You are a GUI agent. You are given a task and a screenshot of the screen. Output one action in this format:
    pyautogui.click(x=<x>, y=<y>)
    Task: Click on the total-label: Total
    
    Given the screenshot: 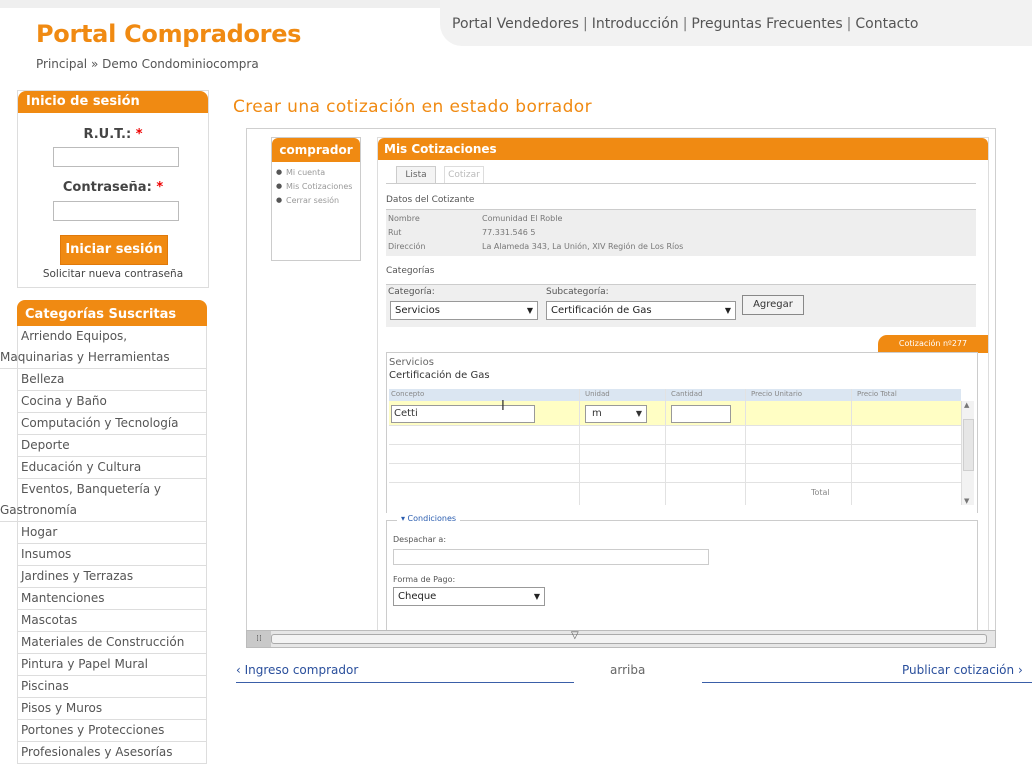 What is the action you would take?
    pyautogui.click(x=820, y=492)
    